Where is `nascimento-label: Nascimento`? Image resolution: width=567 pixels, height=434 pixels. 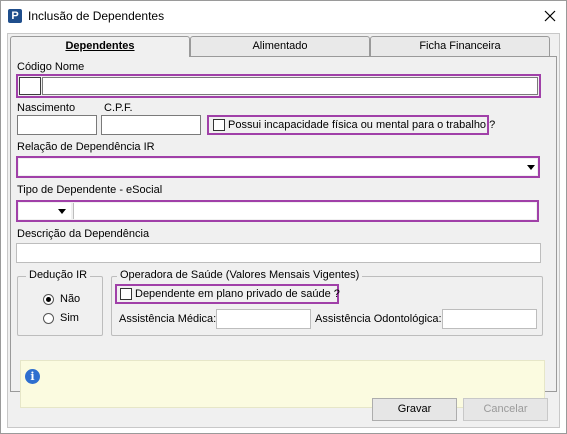 nascimento-label: Nascimento is located at coordinates (46, 108).